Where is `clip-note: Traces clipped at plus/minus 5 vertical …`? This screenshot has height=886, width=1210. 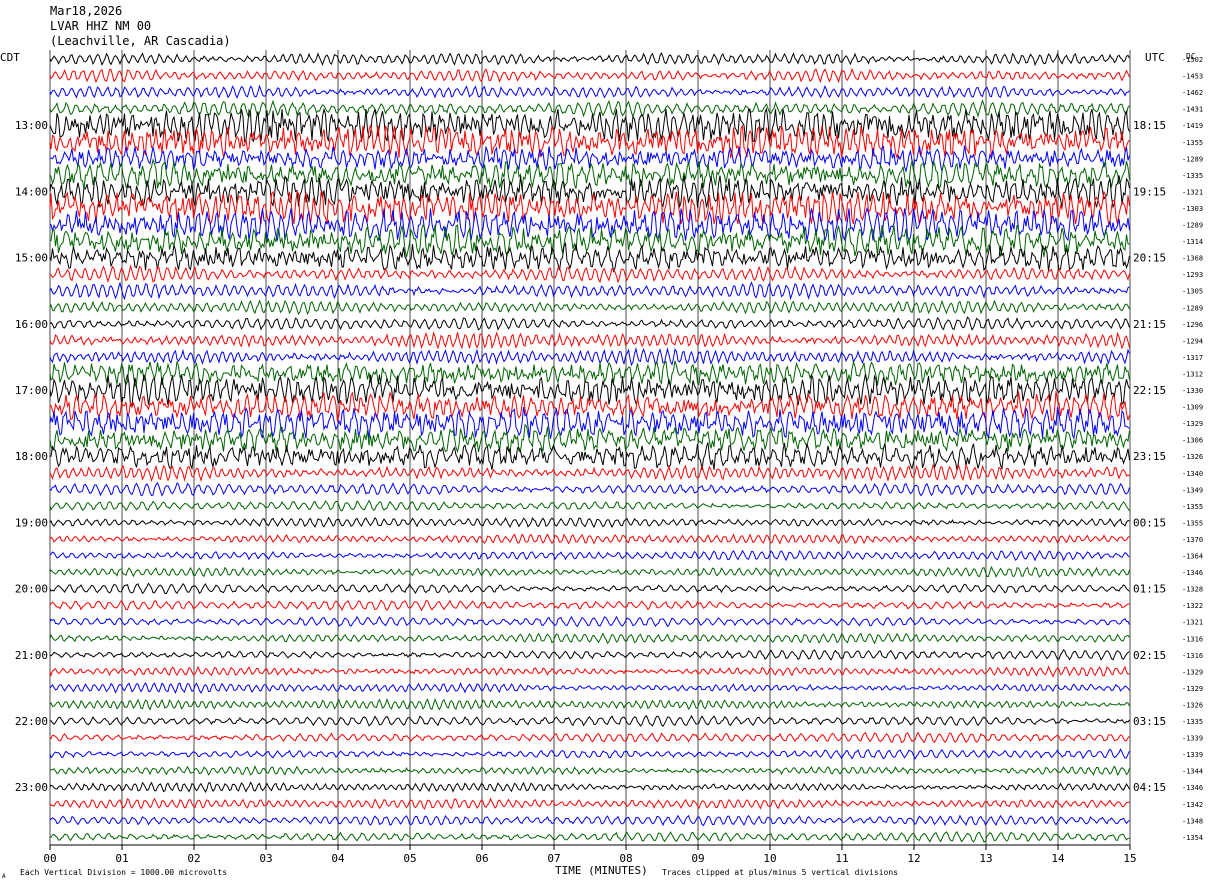
clip-note: Traces clipped at plus/minus 5 vertical … is located at coordinates (780, 872).